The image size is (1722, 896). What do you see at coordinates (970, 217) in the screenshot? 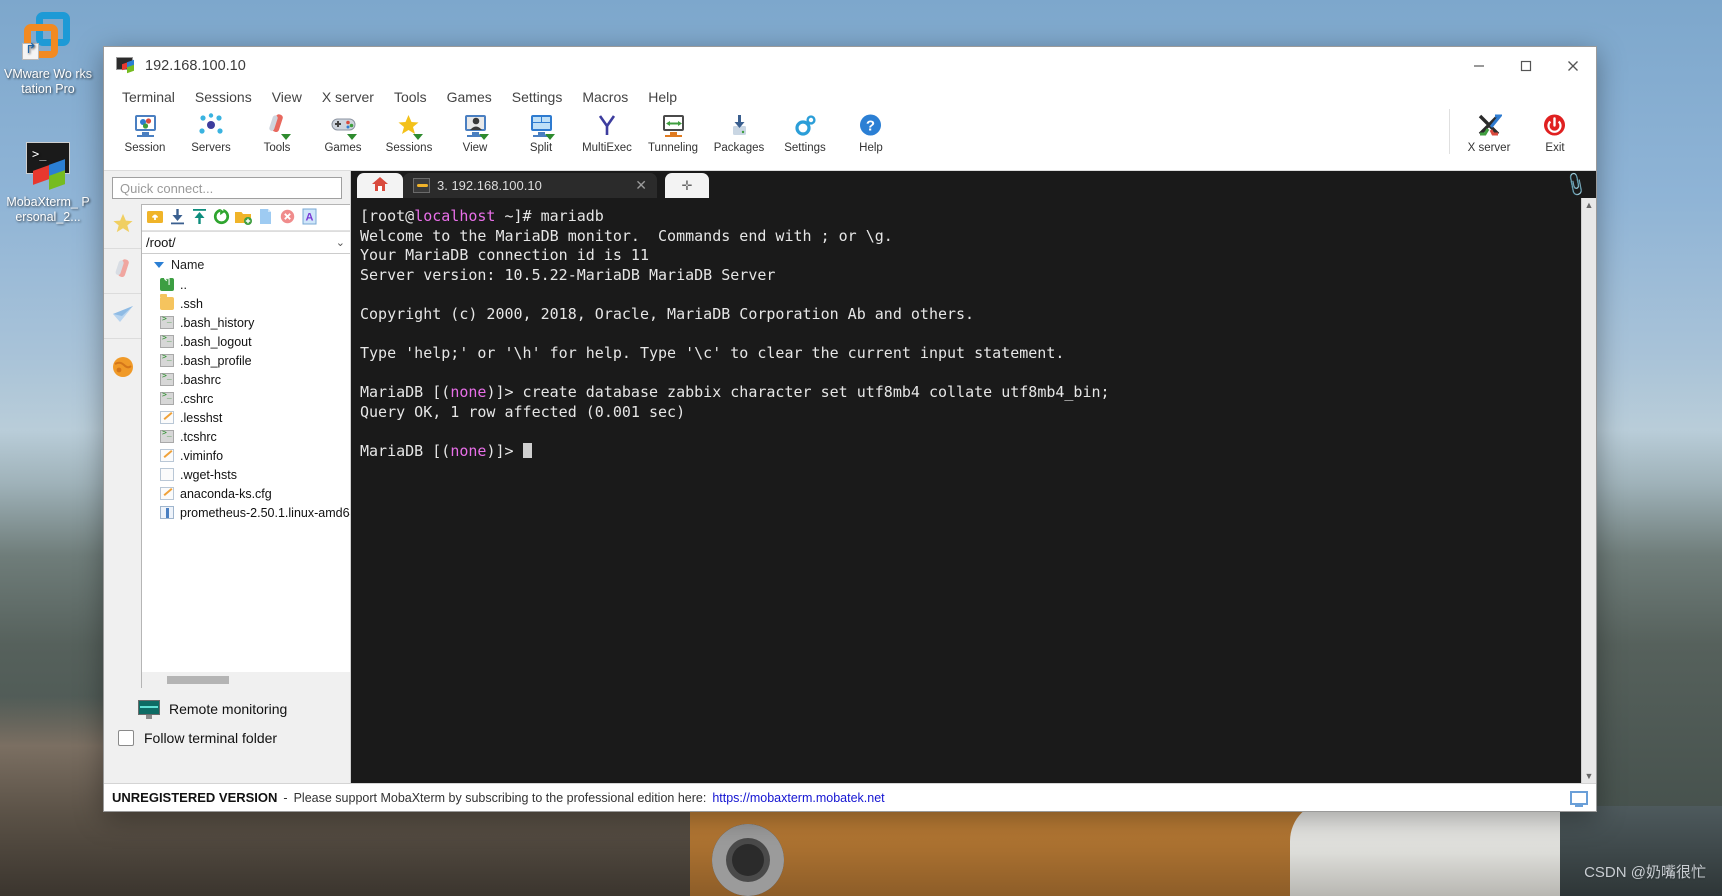
I see `terminal-line: [root@localhost ~]# mariadb` at bounding box center [970, 217].